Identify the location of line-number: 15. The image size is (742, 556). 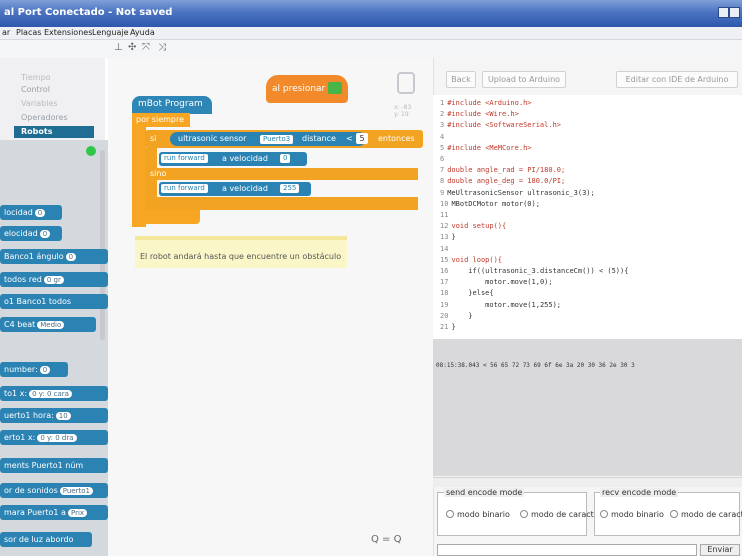
(444, 259).